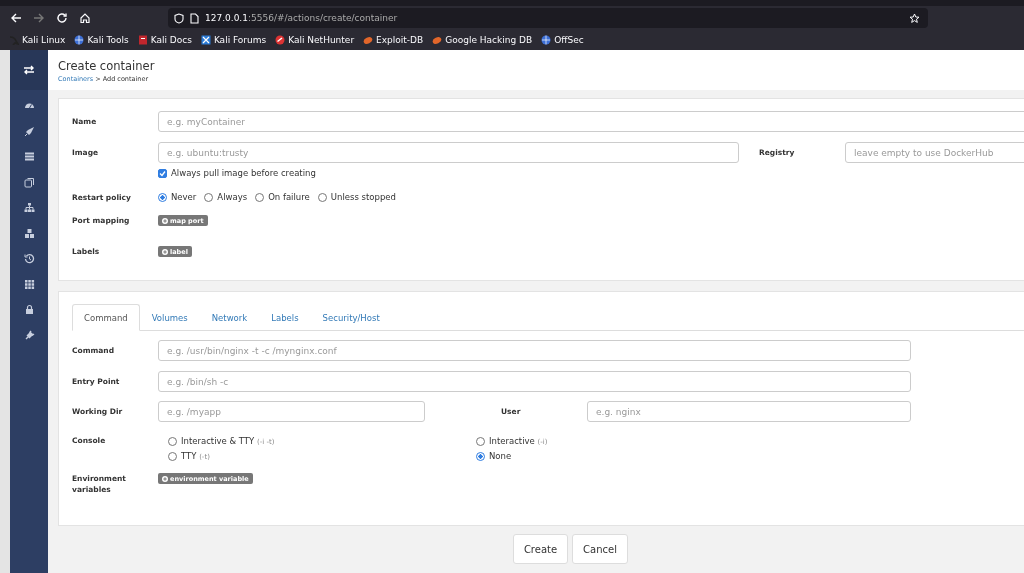 Image resolution: width=1024 pixels, height=573 pixels. I want to click on cubes-icon, so click(29, 233).